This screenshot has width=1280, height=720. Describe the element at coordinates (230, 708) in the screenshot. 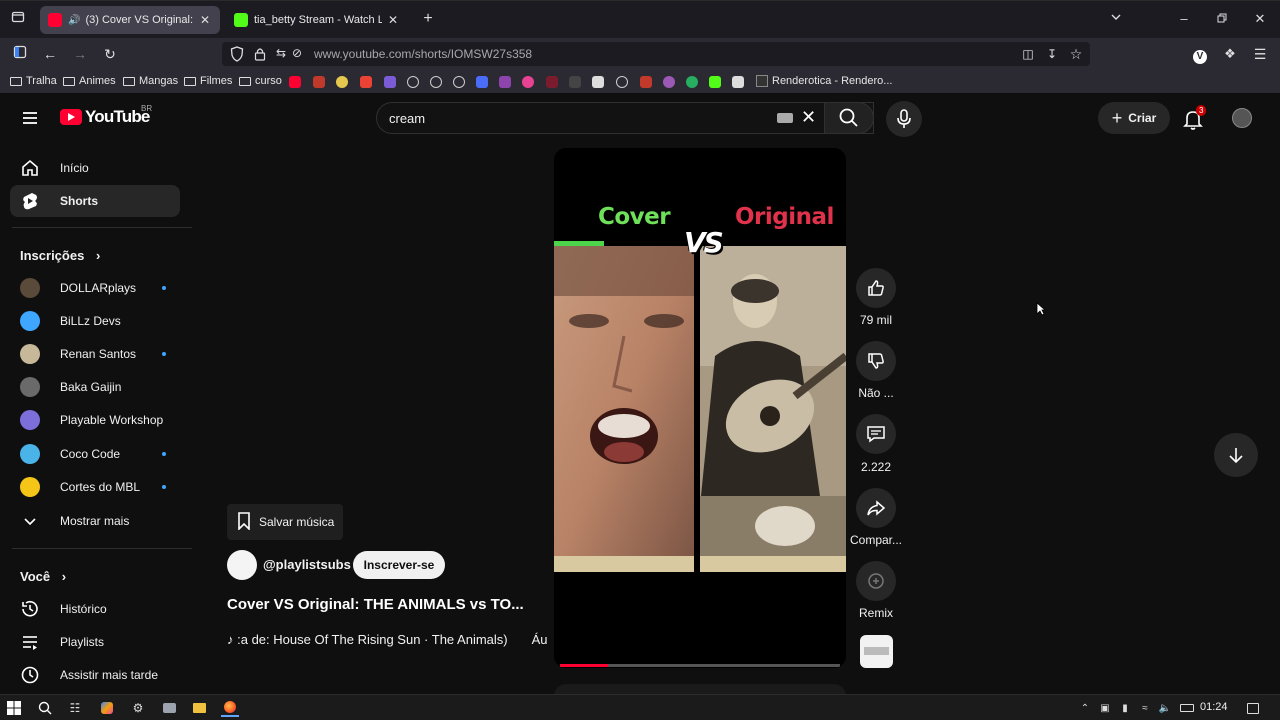

I see `firefox-icon` at that location.